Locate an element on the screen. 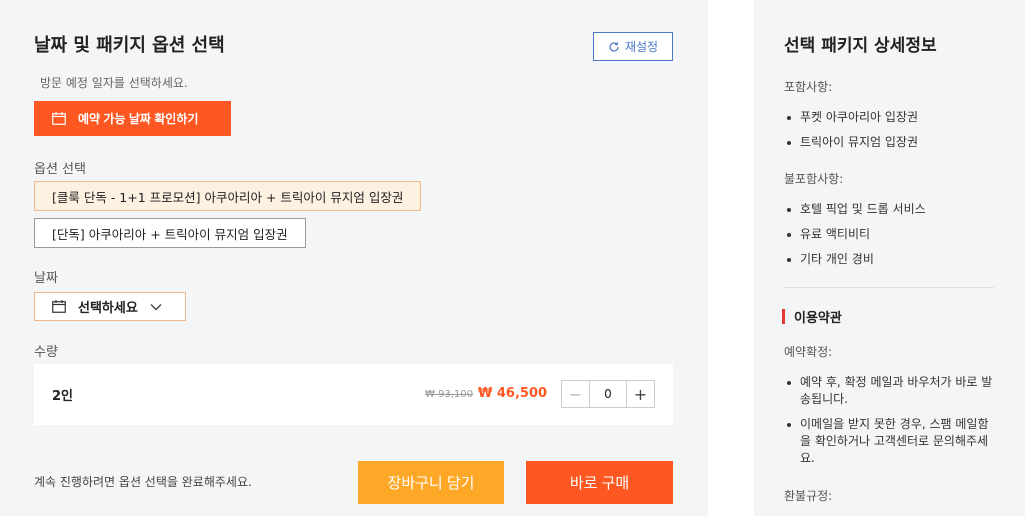  original-price: ₩ 93,100 is located at coordinates (449, 394).